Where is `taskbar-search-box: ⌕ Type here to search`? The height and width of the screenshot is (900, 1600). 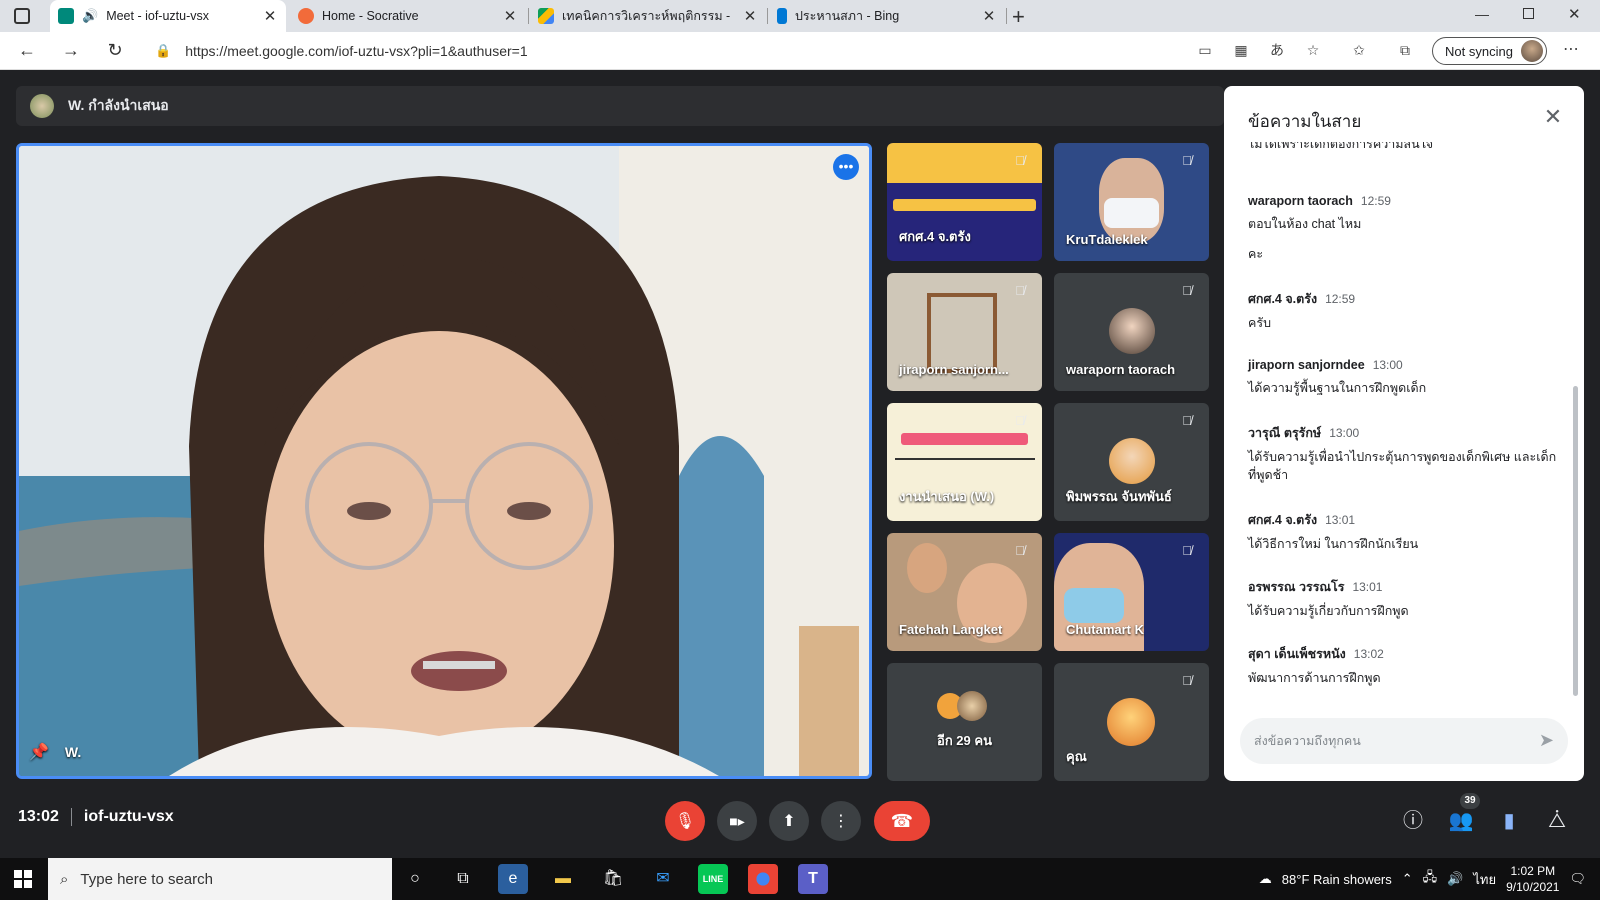
taskbar-search-box: ⌕ Type here to search is located at coordinates (220, 879).